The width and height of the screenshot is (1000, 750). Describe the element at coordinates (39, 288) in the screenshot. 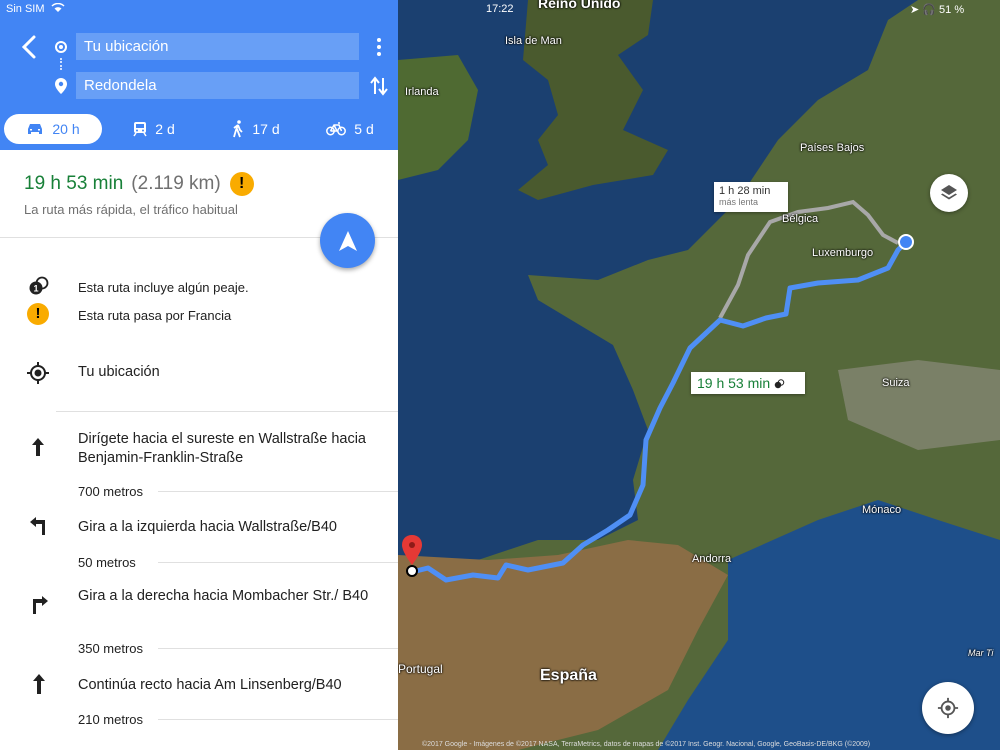

I see `toll-icon: 1` at that location.